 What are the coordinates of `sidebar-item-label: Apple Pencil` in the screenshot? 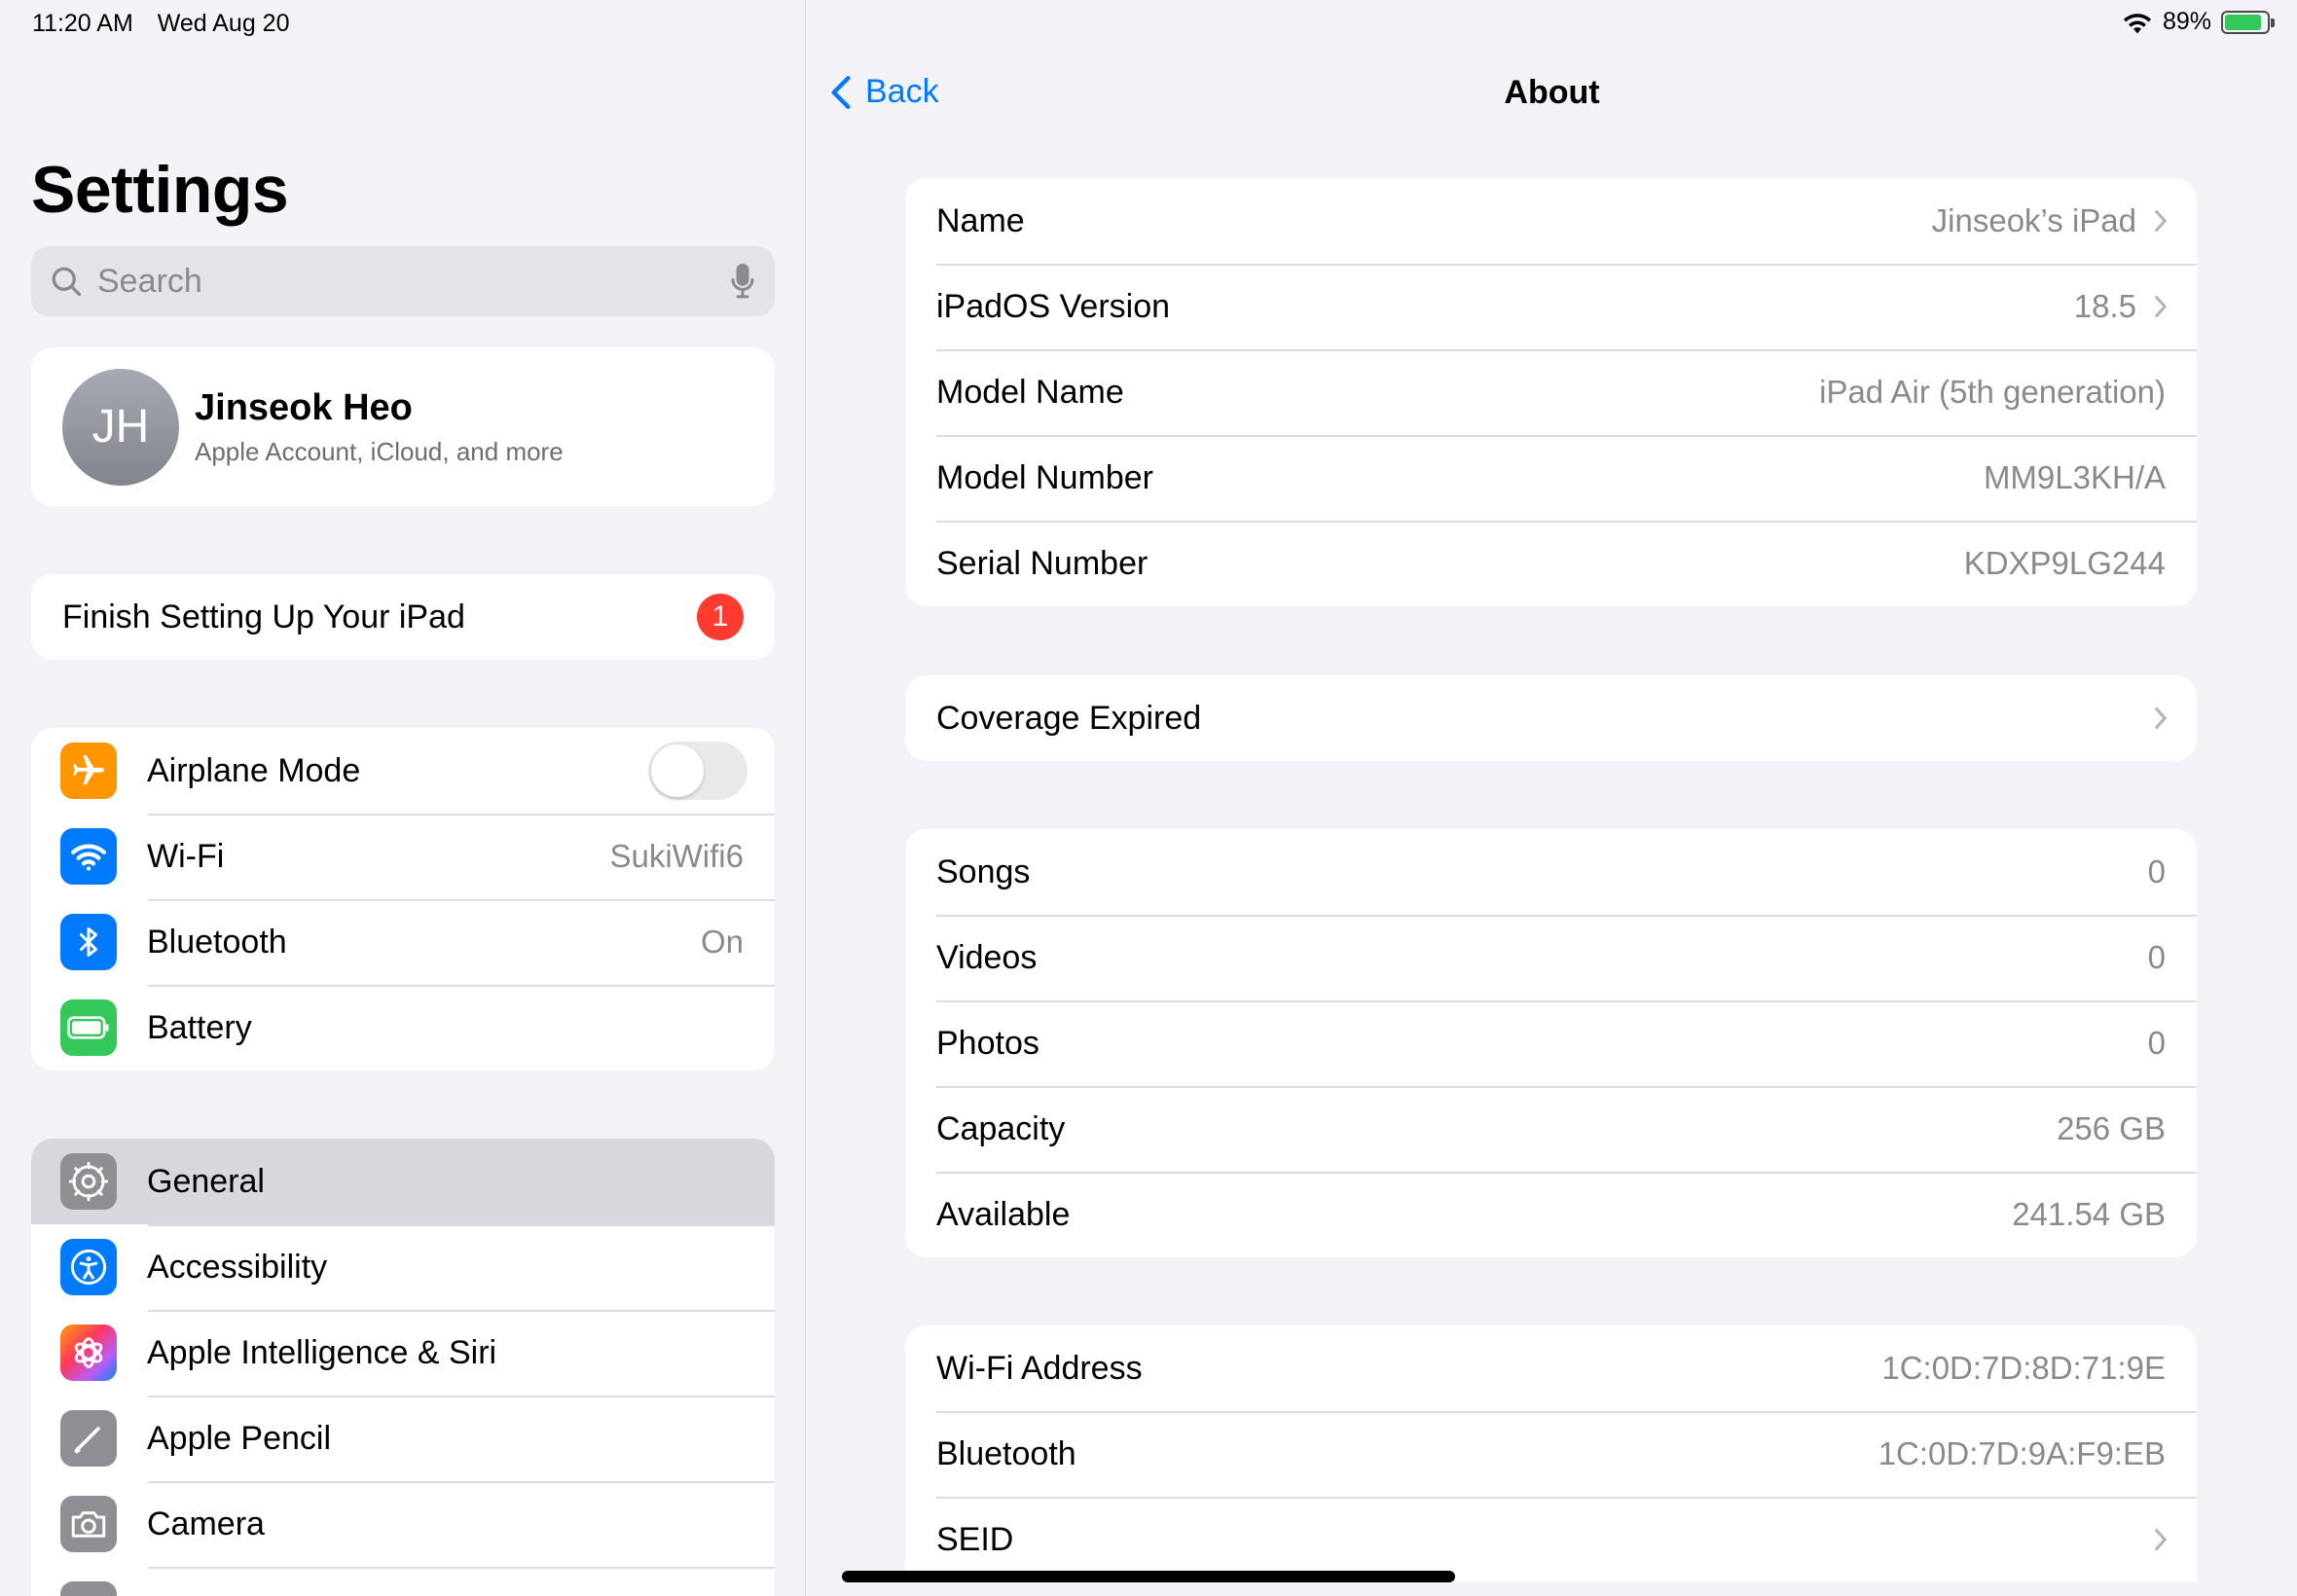 It's located at (239, 1438).